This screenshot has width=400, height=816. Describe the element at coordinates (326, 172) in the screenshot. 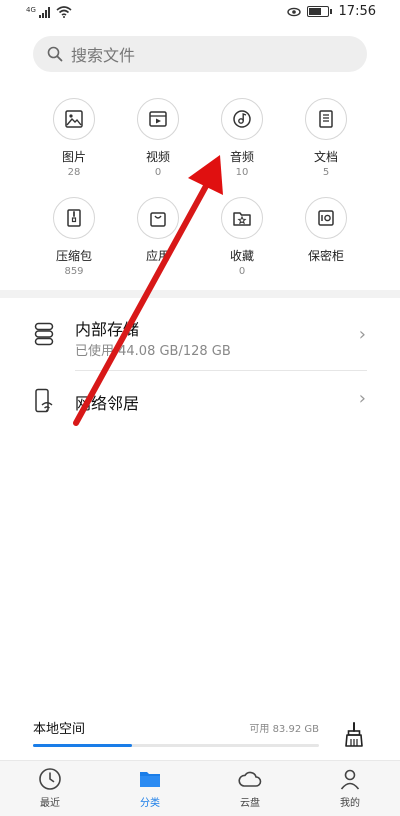

I see `category-count: 5` at that location.